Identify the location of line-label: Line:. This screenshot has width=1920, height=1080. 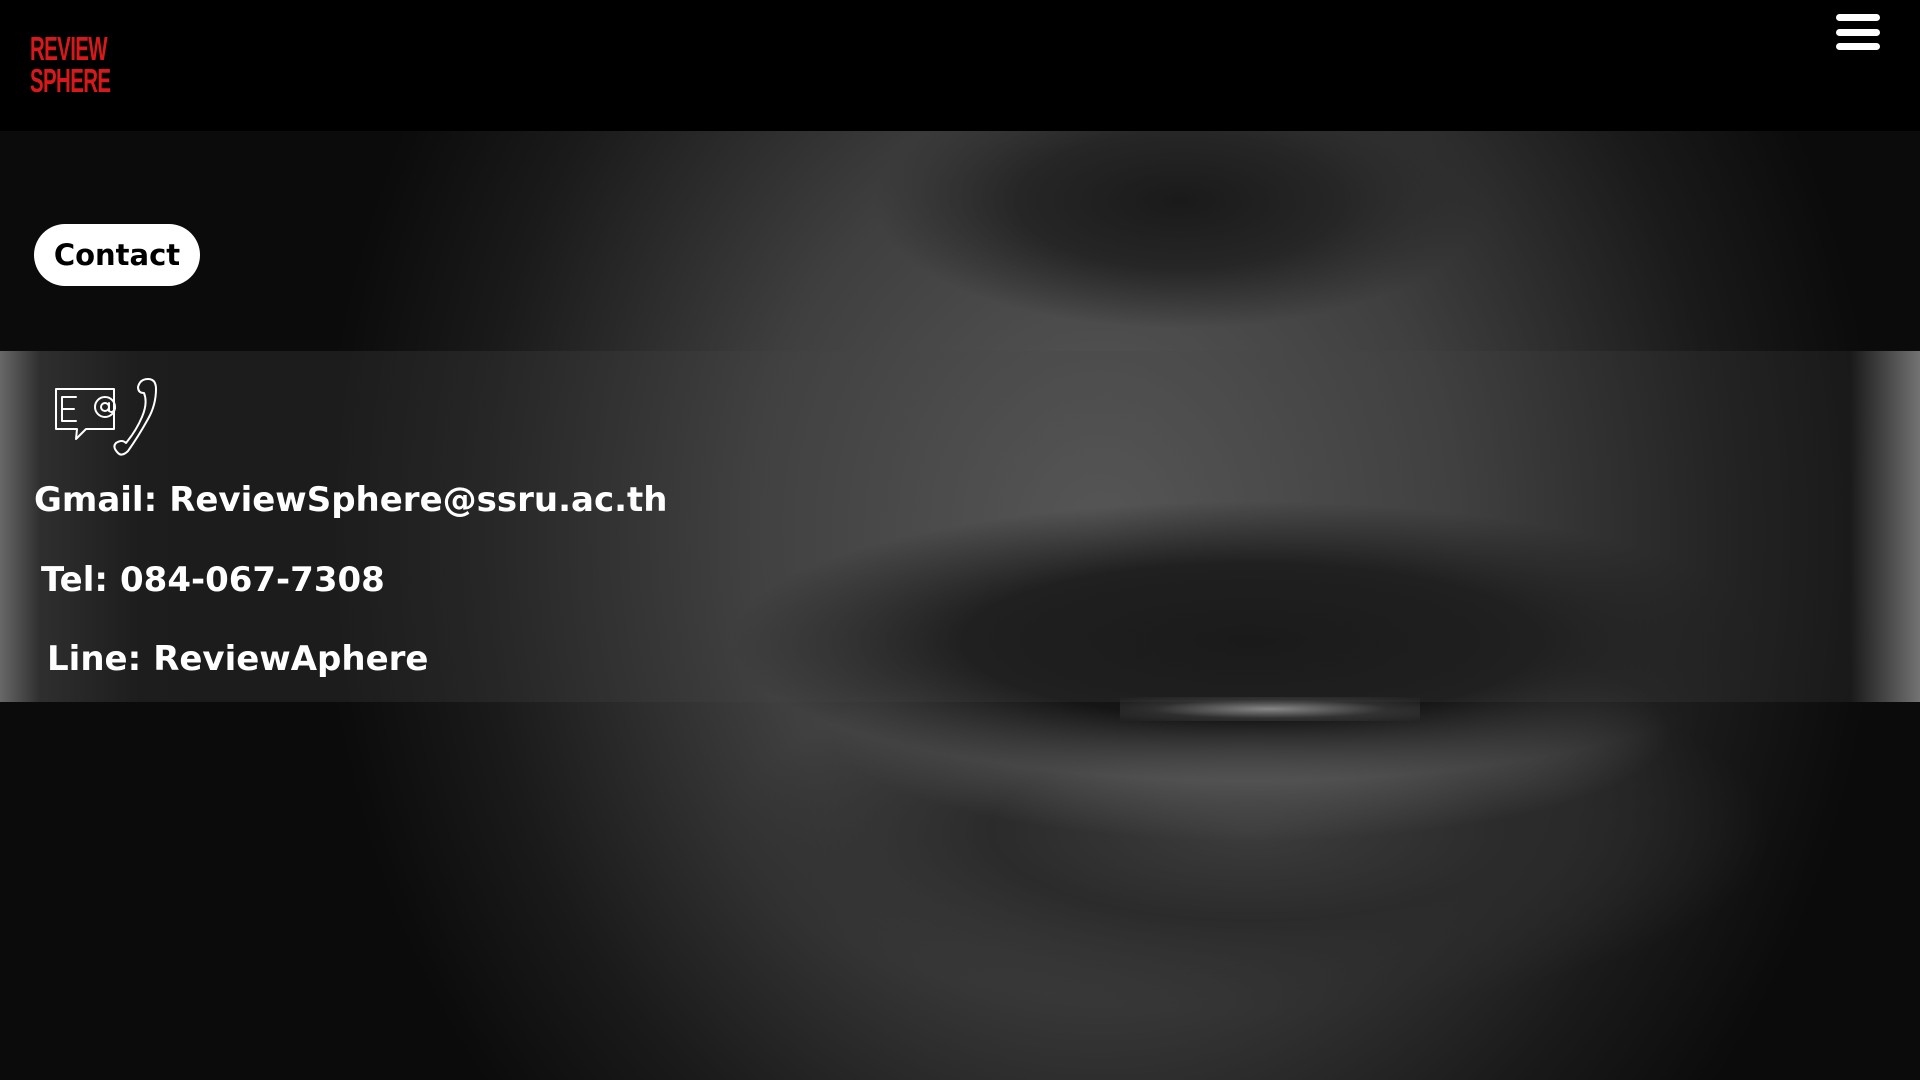
(94, 659).